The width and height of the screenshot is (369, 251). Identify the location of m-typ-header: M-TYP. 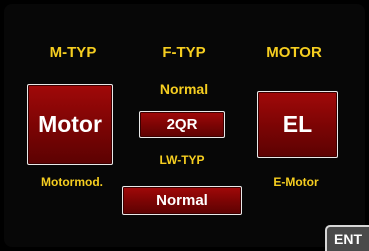
(73, 52).